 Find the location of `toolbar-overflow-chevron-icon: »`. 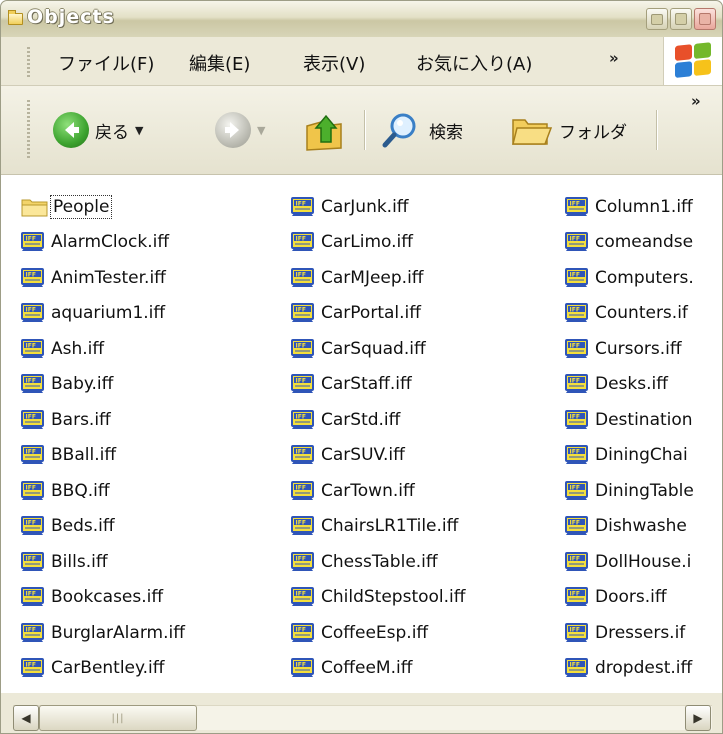

toolbar-overflow-chevron-icon: » is located at coordinates (696, 101).